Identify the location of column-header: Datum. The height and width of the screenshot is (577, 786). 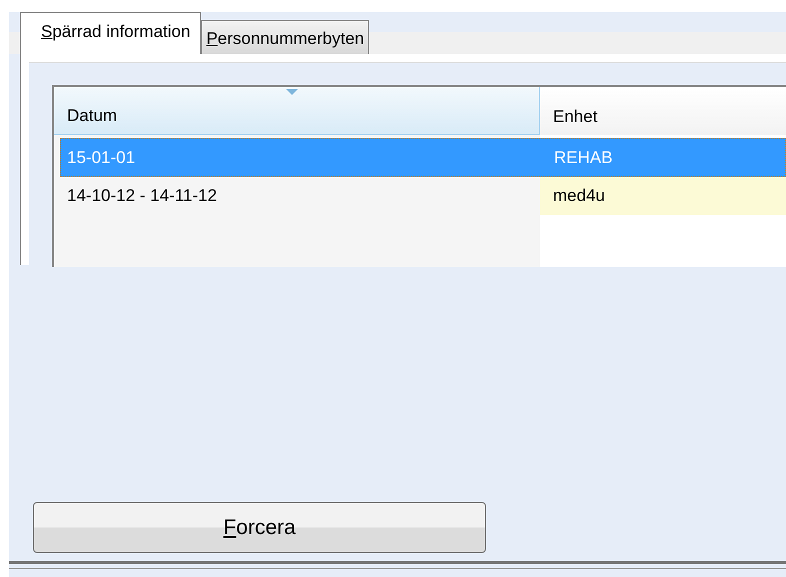
(297, 111).